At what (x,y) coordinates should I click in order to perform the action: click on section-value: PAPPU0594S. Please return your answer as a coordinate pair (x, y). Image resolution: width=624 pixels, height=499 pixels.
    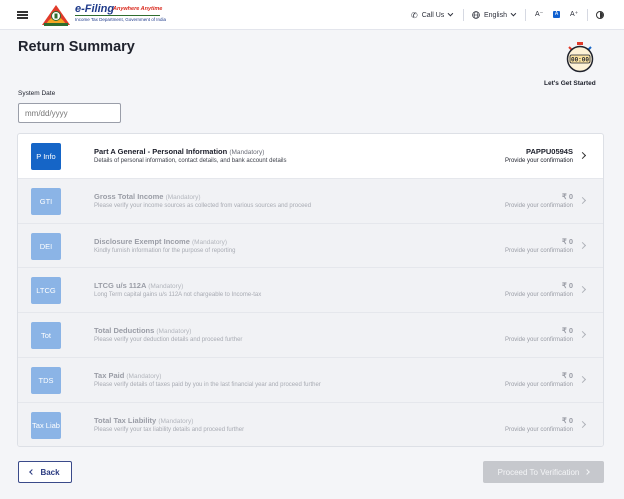
    Looking at the image, I should click on (549, 151).